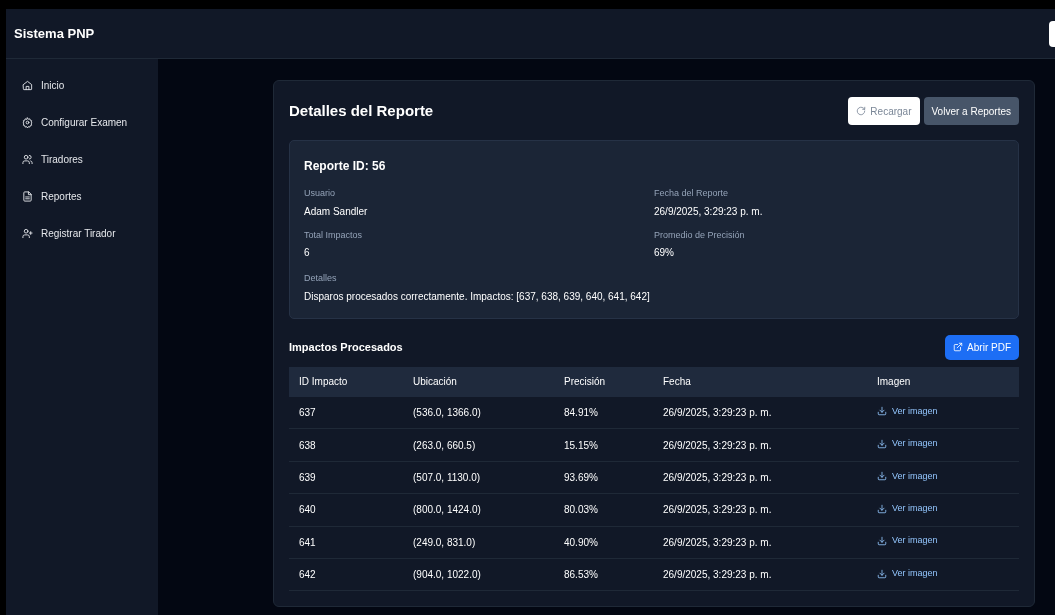  What do you see at coordinates (27, 196) in the screenshot?
I see `document-icon` at bounding box center [27, 196].